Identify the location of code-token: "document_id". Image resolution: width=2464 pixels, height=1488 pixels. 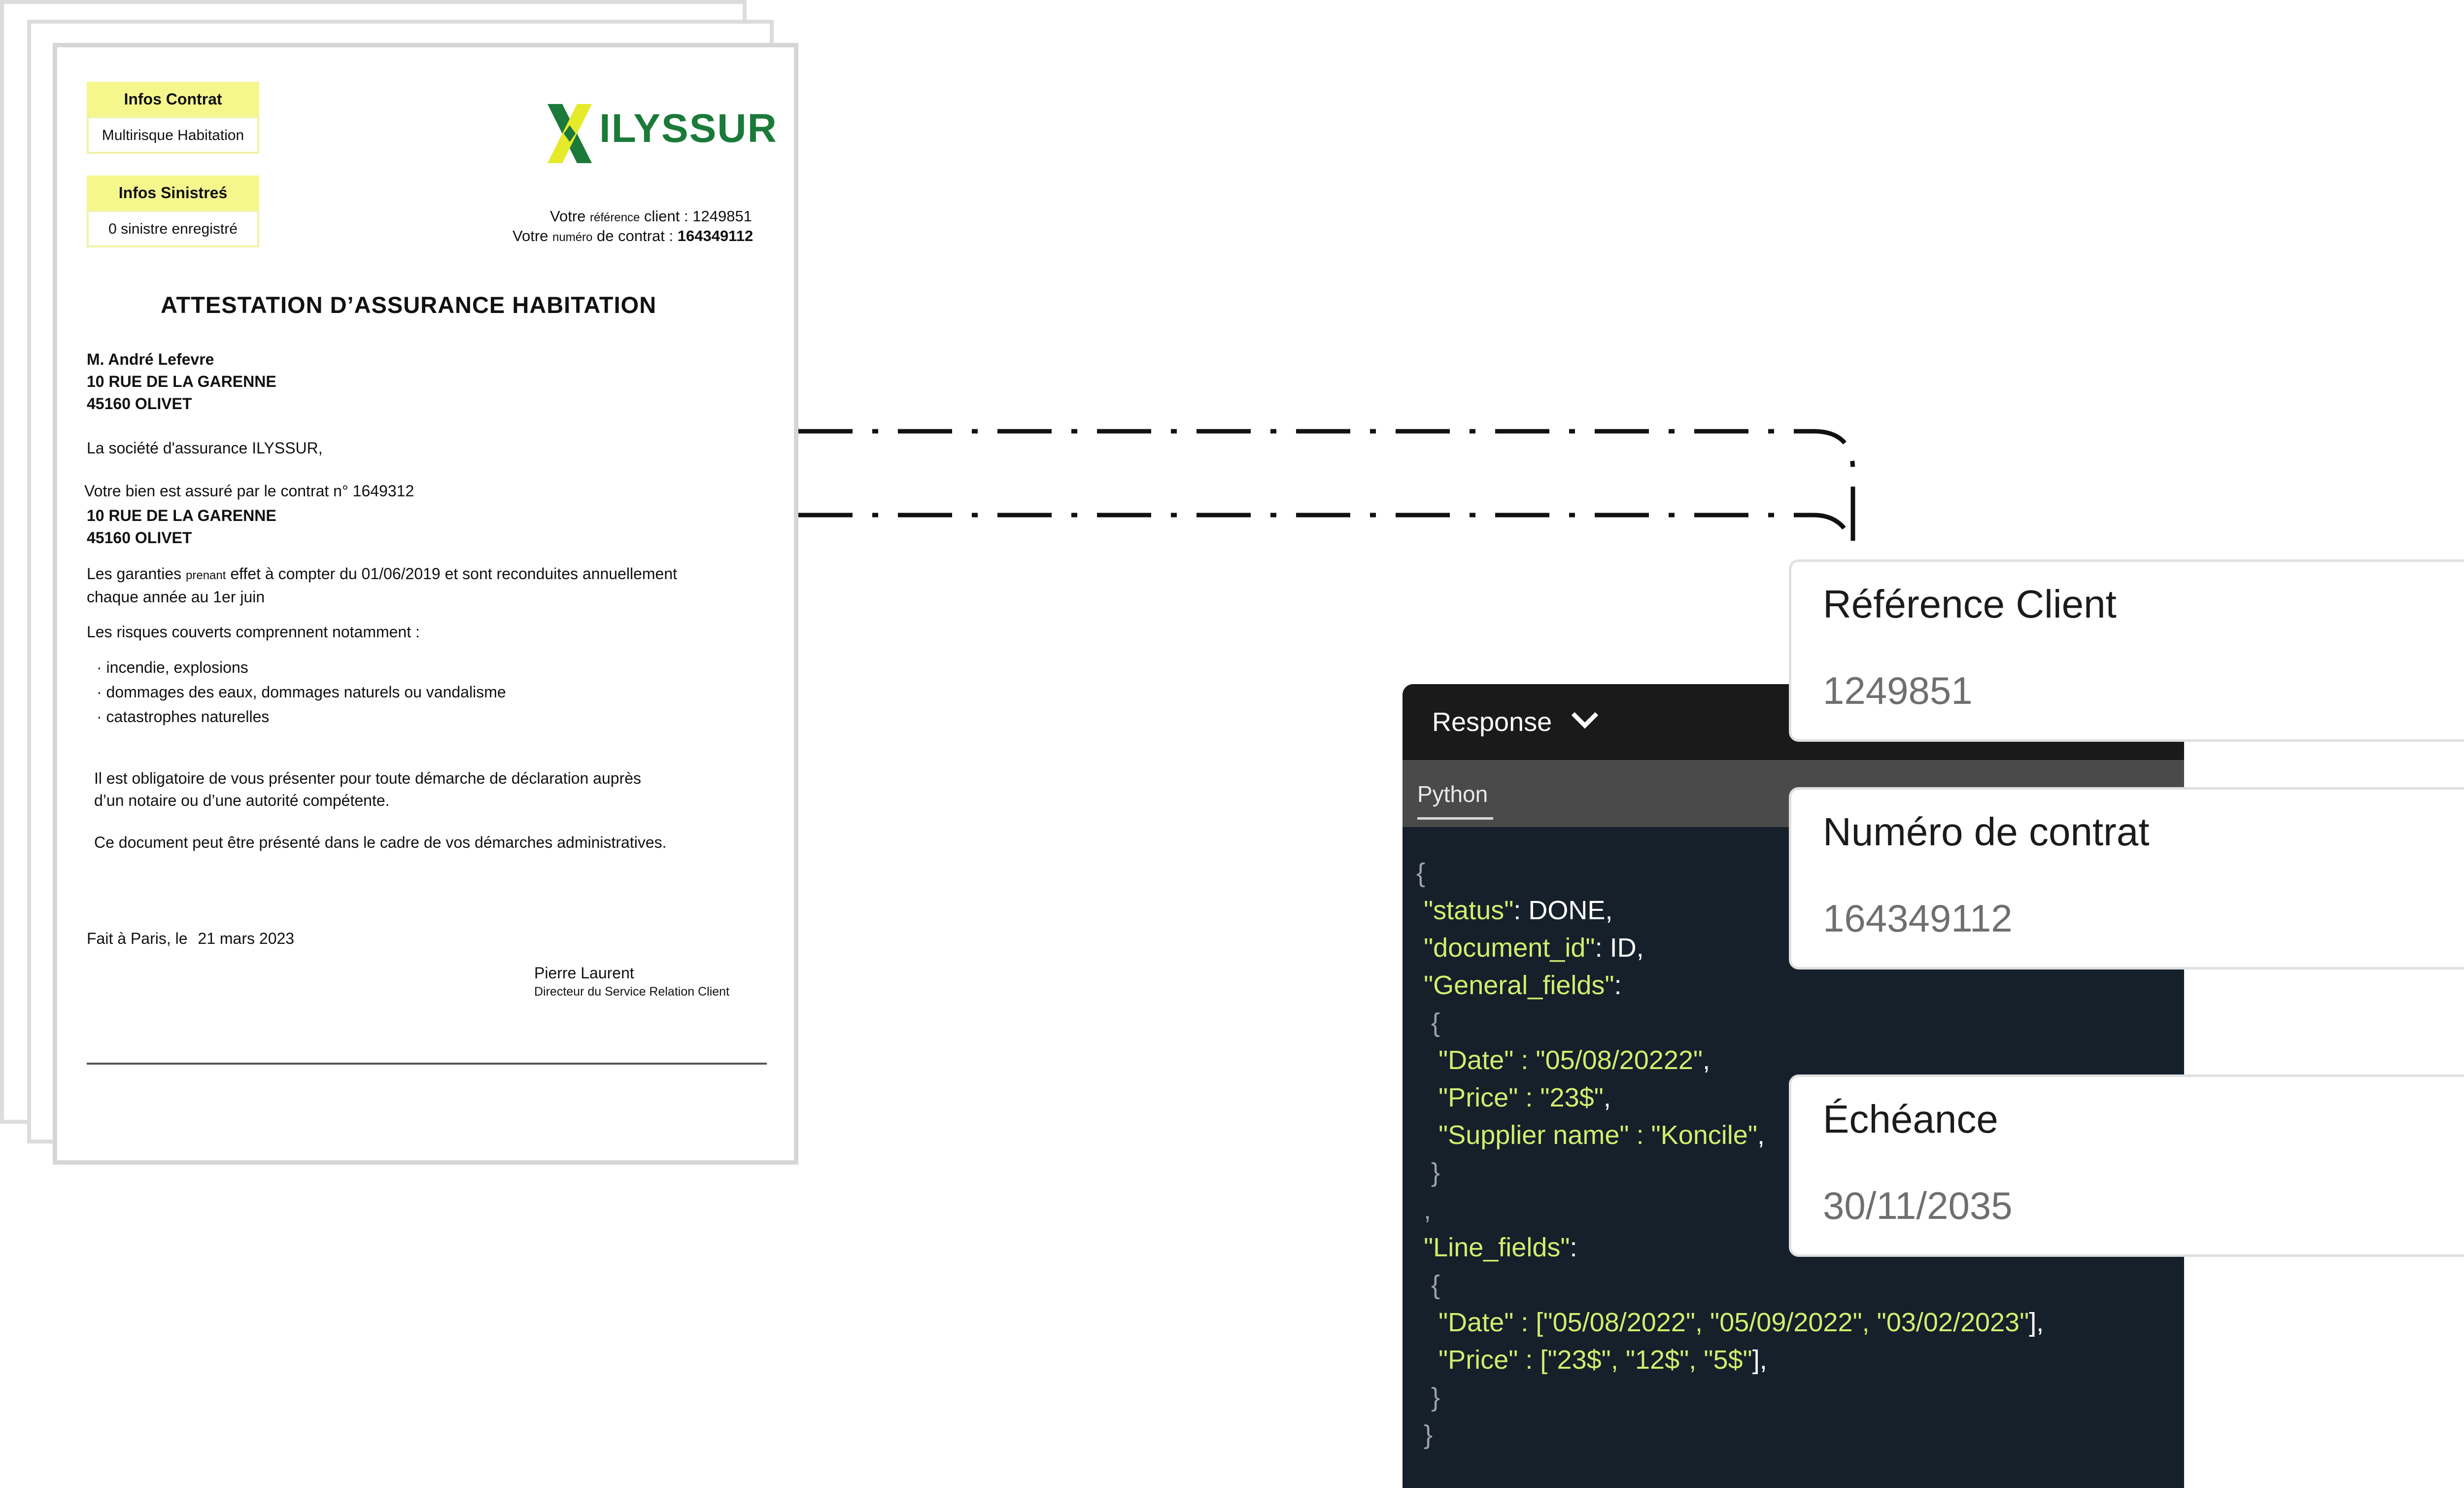
(1505, 948).